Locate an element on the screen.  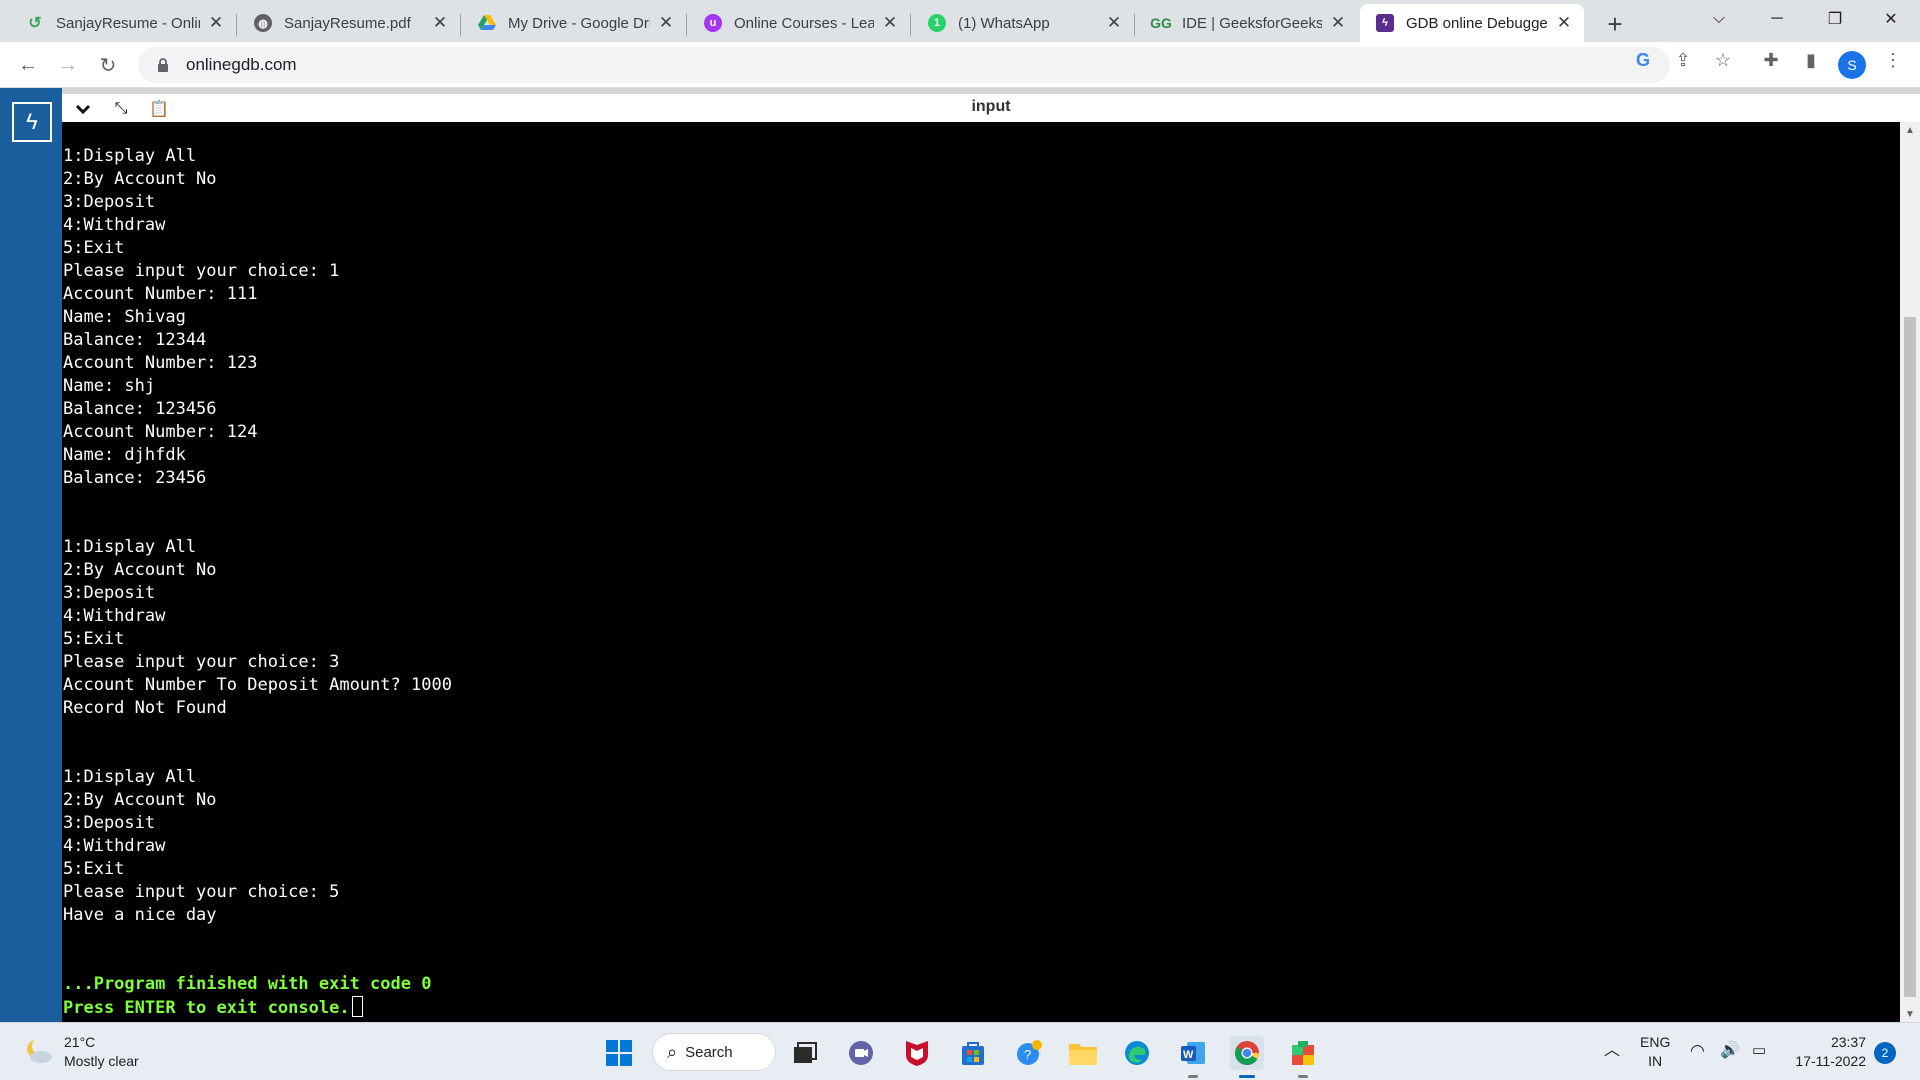
edge-icon is located at coordinates (1137, 1053).